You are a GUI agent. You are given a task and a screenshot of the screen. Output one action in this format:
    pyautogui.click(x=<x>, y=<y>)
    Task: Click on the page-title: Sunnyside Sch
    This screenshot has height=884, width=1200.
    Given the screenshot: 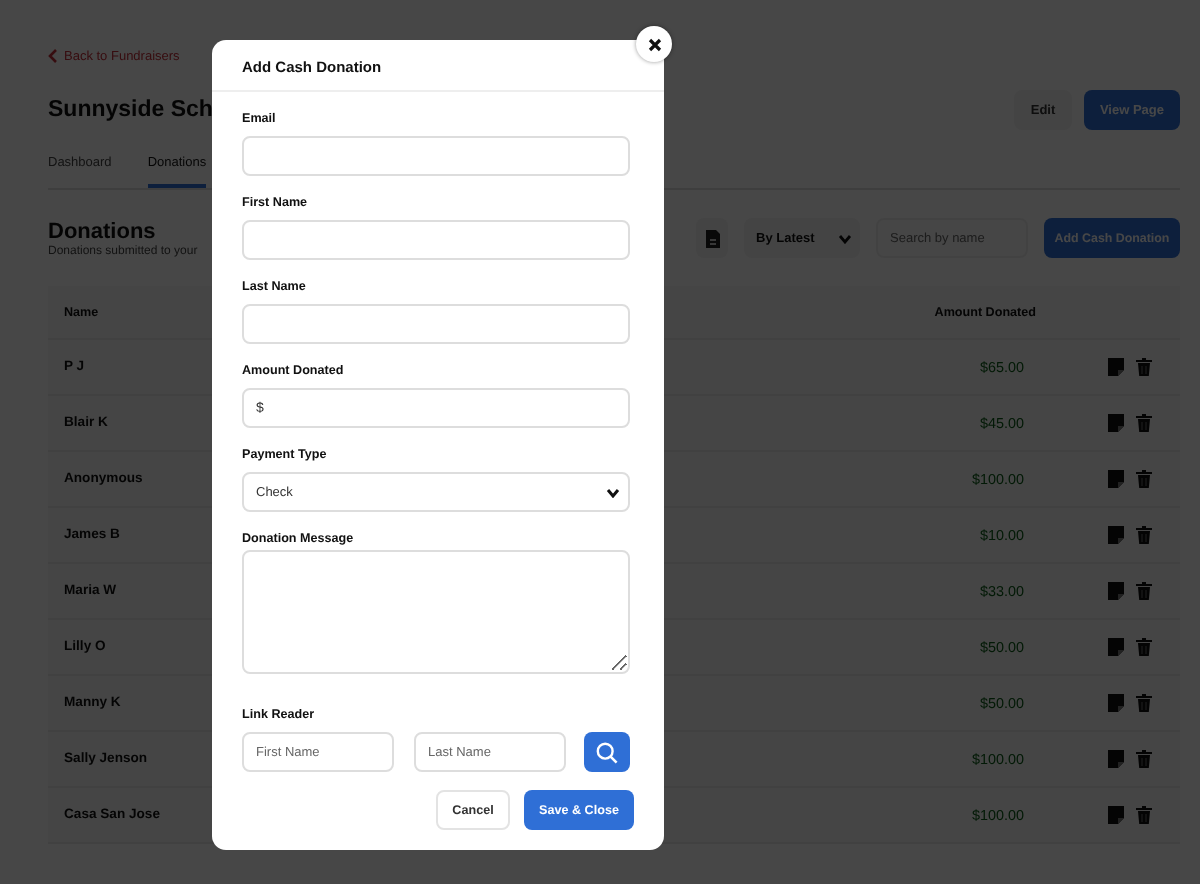 What is the action you would take?
    pyautogui.click(x=130, y=110)
    